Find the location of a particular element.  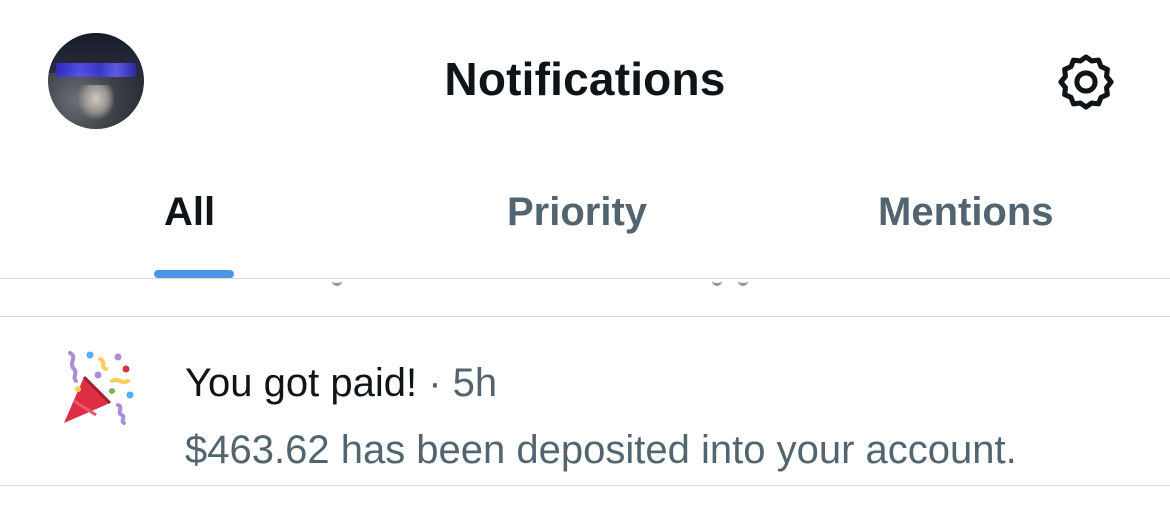

previous-notification-partial is located at coordinates (585, 283).